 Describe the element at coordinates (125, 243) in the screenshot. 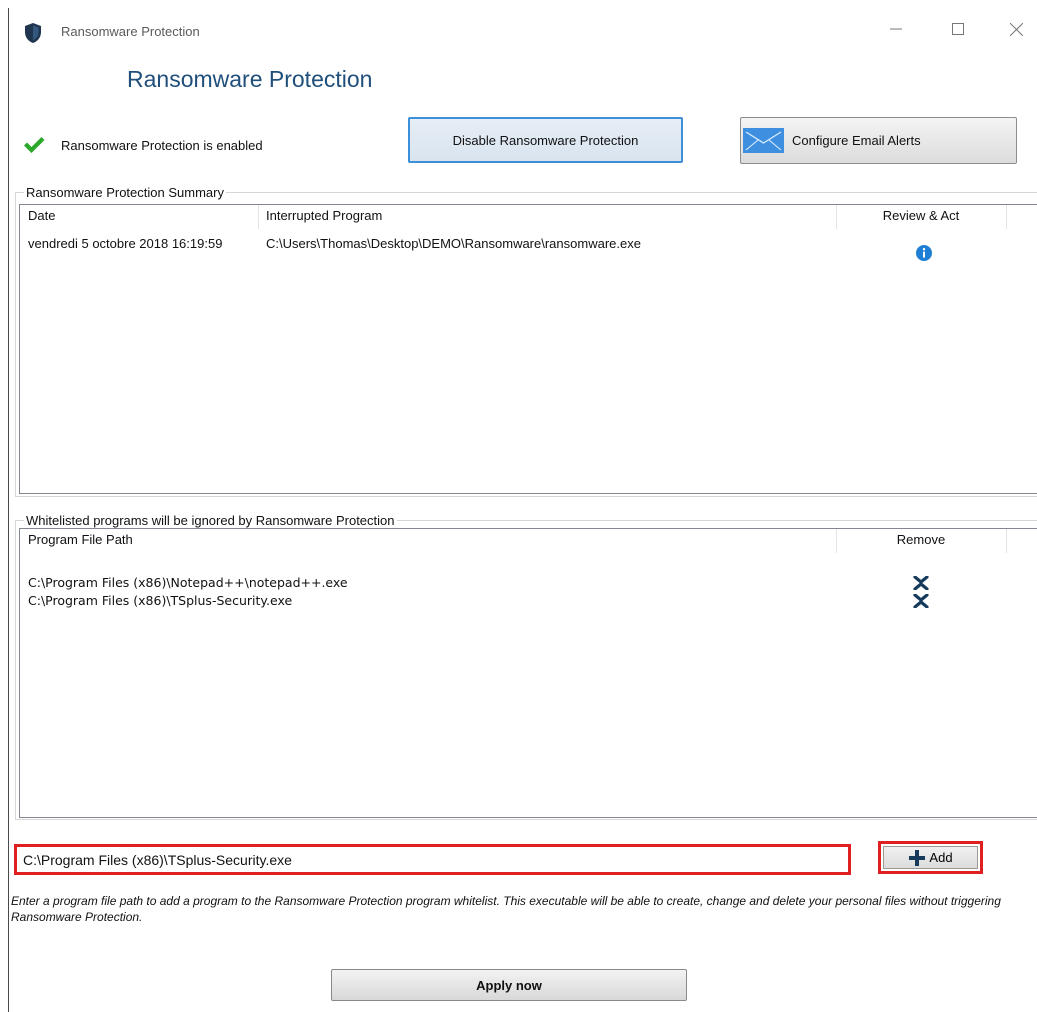

I see `row-date: vendredi 5 octobre 2018 16:19:59` at that location.